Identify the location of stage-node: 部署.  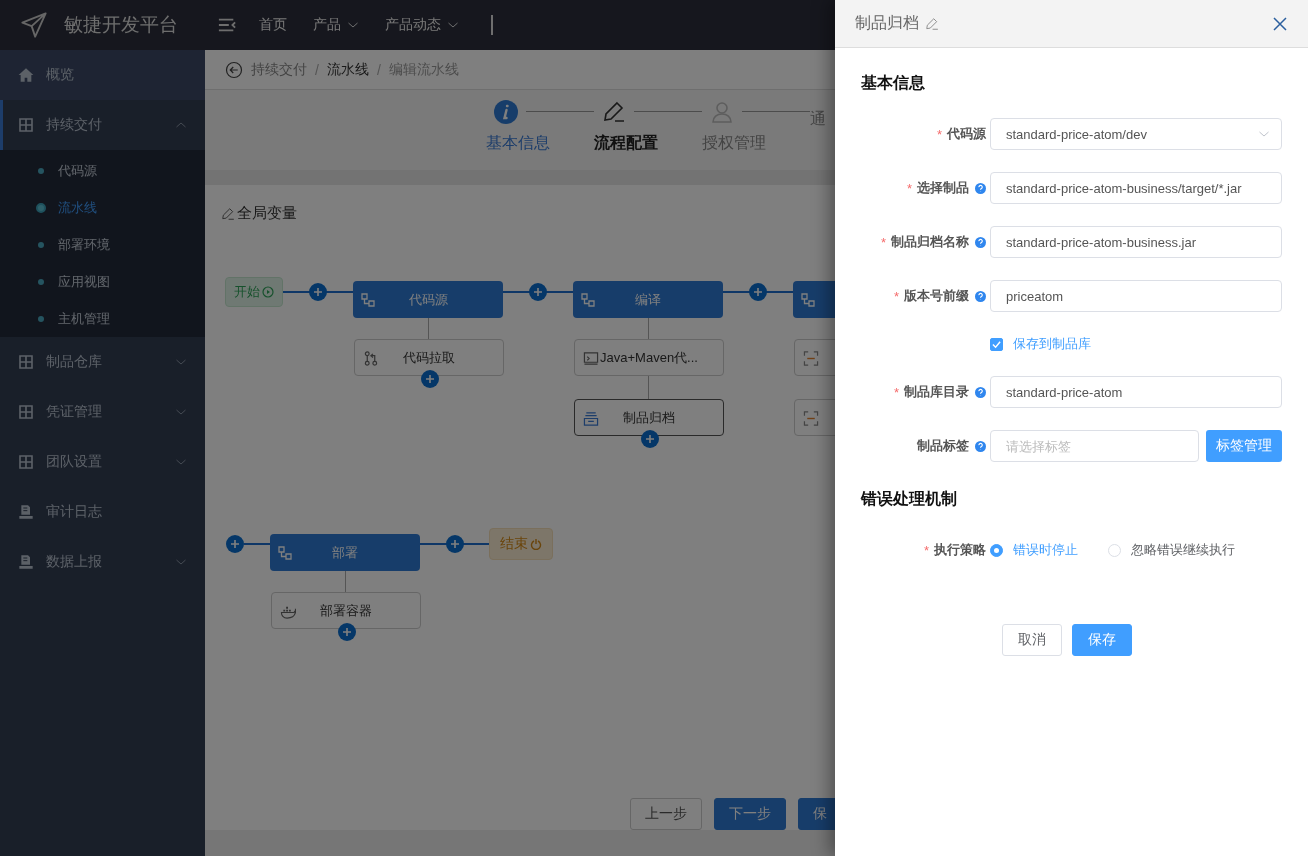
(345, 553).